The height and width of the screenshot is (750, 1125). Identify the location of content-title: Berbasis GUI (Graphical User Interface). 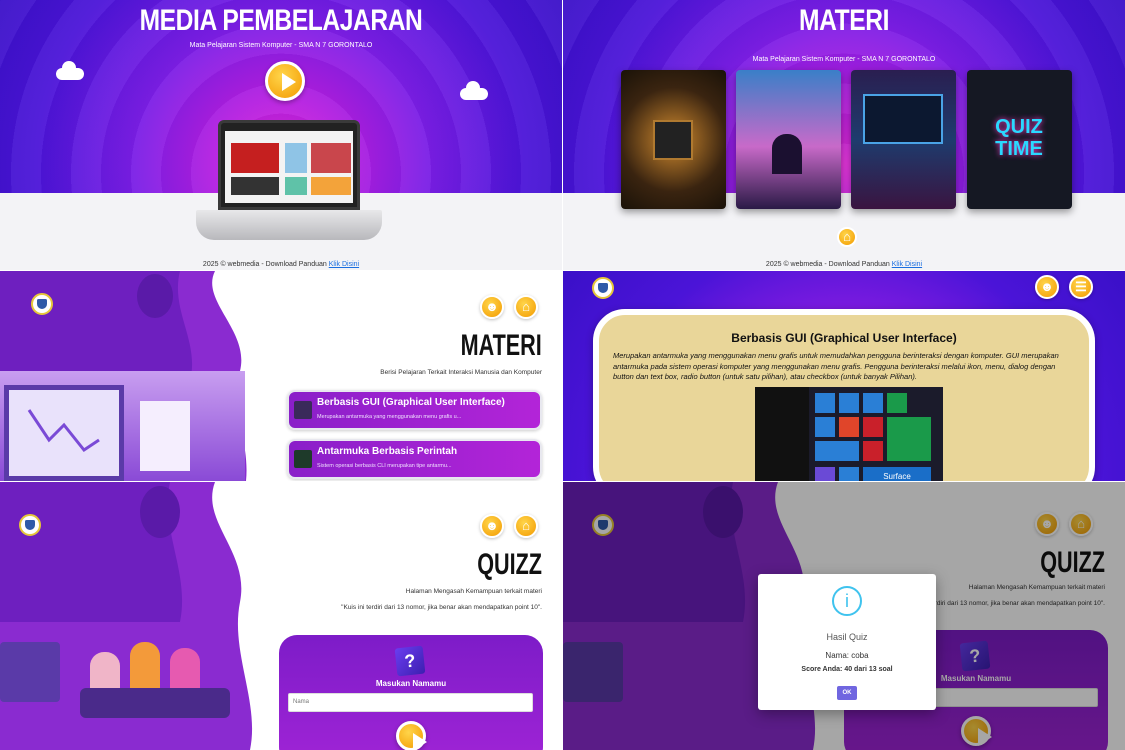
(844, 338).